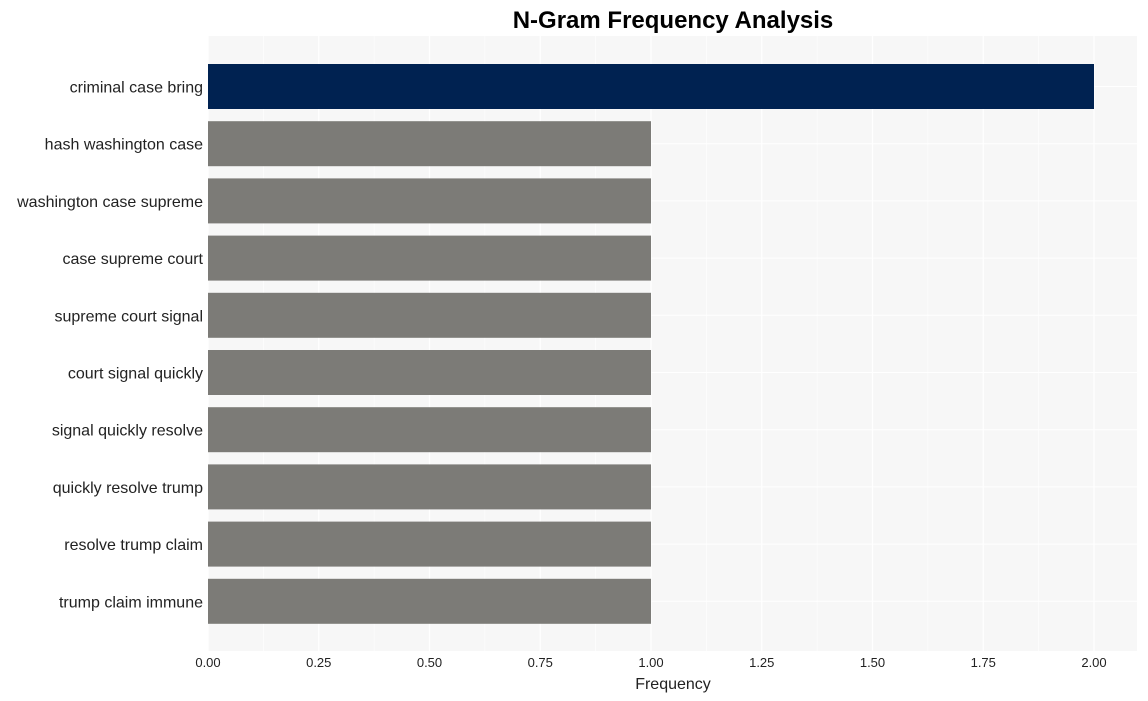  What do you see at coordinates (429, 372) in the screenshot?
I see `bar-court-signal-quickly` at bounding box center [429, 372].